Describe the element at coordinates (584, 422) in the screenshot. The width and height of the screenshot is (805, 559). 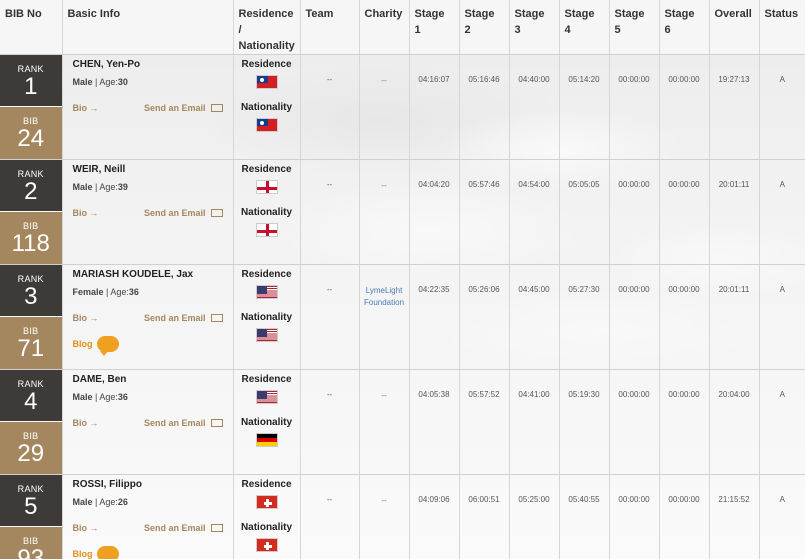
I see `stage-4-time: 05:19:30` at that location.